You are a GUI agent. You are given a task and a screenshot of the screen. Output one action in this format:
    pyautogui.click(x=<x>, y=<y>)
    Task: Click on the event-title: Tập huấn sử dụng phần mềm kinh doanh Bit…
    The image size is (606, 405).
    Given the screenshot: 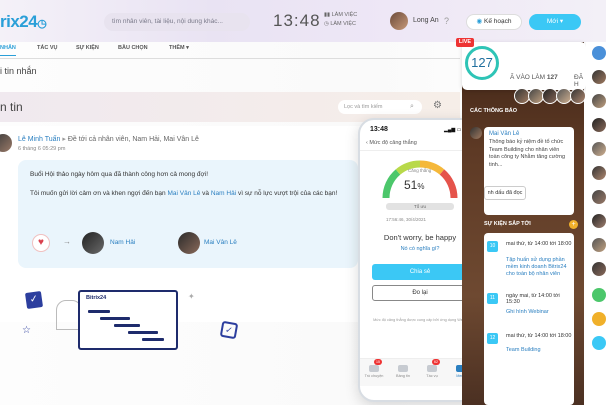 What is the action you would take?
    pyautogui.click(x=540, y=267)
    